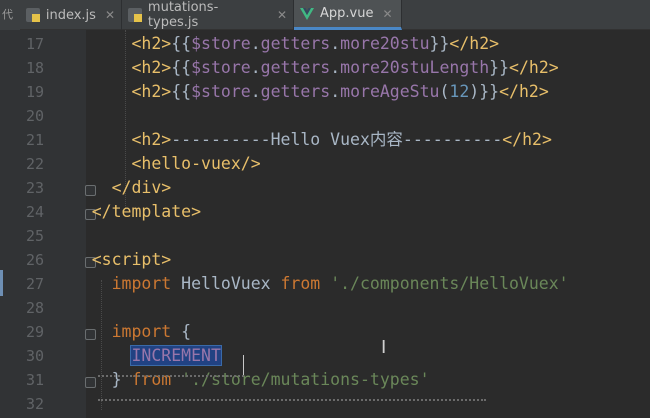  I want to click on code-token: <script>, so click(131, 259).